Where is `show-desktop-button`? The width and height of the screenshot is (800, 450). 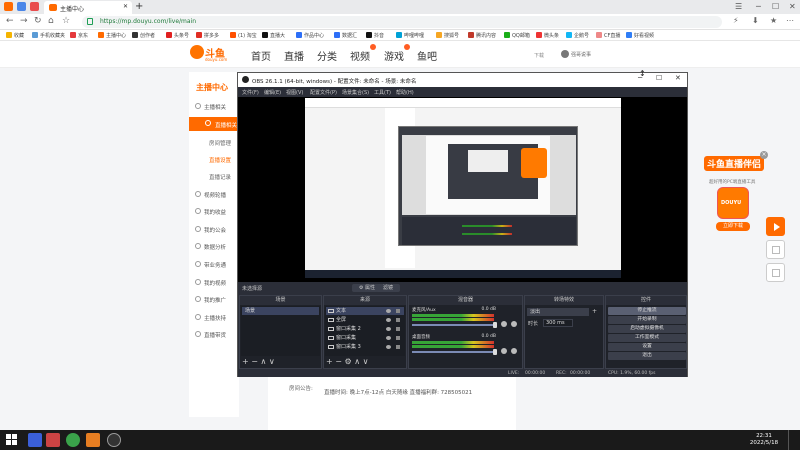 show-desktop-button is located at coordinates (789, 440).